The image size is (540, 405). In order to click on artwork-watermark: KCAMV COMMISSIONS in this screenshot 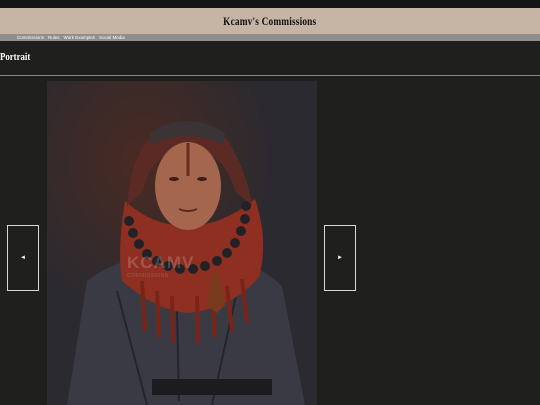, I will do `click(160, 266)`.